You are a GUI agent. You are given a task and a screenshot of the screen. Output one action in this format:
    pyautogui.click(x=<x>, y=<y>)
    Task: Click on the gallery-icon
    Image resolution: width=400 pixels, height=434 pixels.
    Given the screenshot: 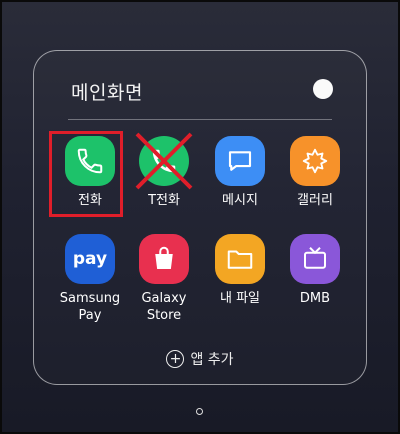 What is the action you would take?
    pyautogui.click(x=315, y=161)
    